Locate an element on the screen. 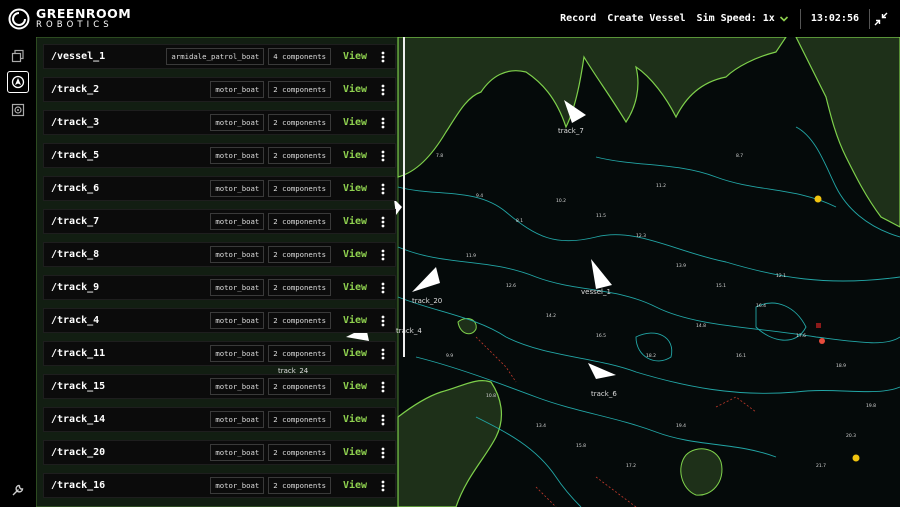 The image size is (900, 507). svg-text: 18.9 is located at coordinates (841, 366).